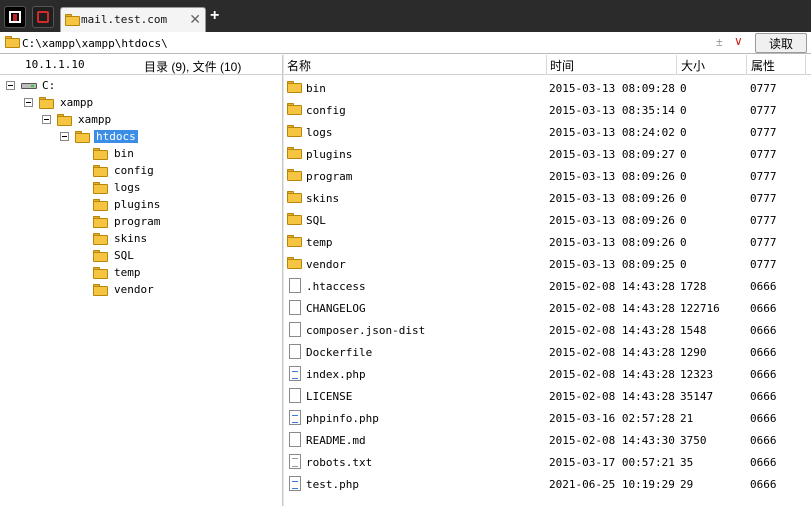 The width and height of the screenshot is (811, 506). Describe the element at coordinates (124, 153) in the screenshot. I see `tree-node-label: bin` at that location.